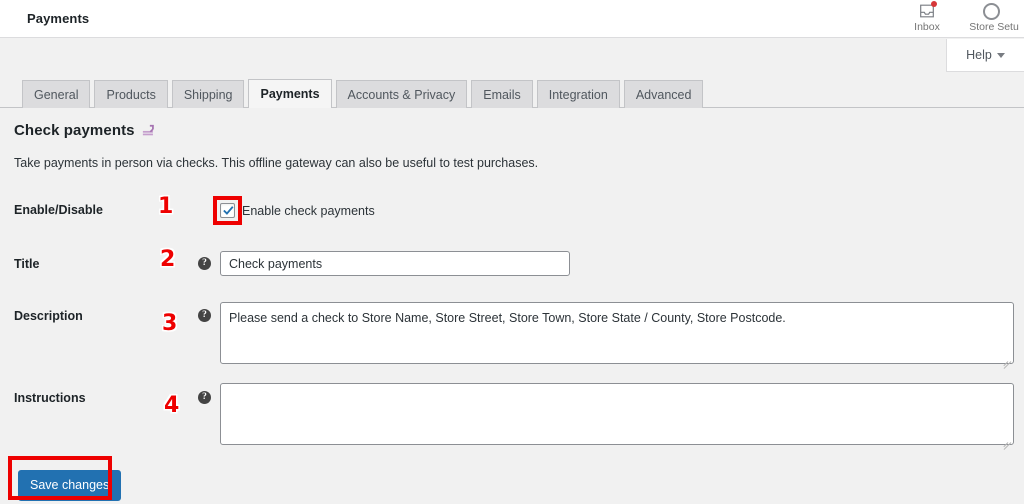 The height and width of the screenshot is (504, 1024). I want to click on return-arrow-icon, so click(149, 130).